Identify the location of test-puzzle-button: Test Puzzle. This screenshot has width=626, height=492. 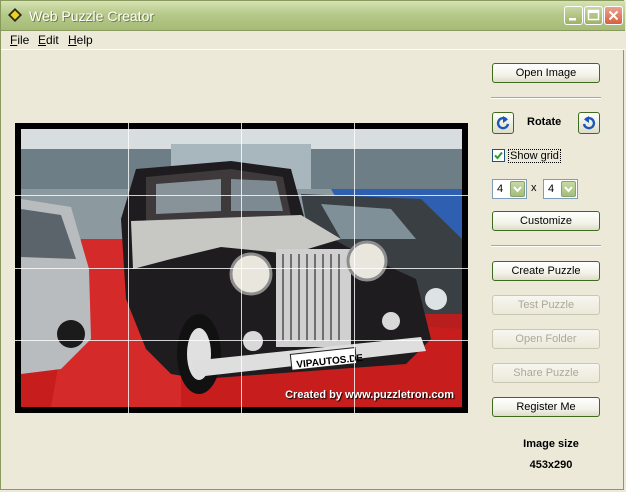
(546, 305).